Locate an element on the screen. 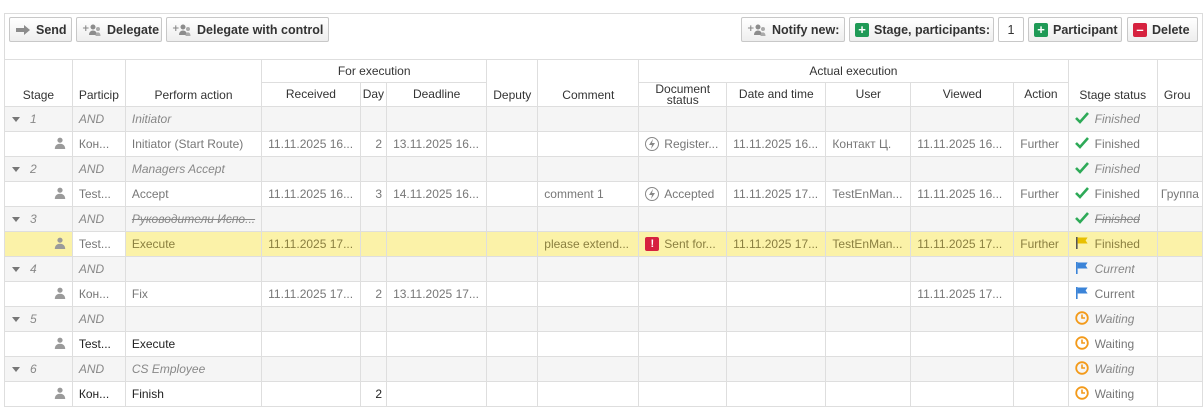  delegate-button: + Delegate is located at coordinates (119, 29).